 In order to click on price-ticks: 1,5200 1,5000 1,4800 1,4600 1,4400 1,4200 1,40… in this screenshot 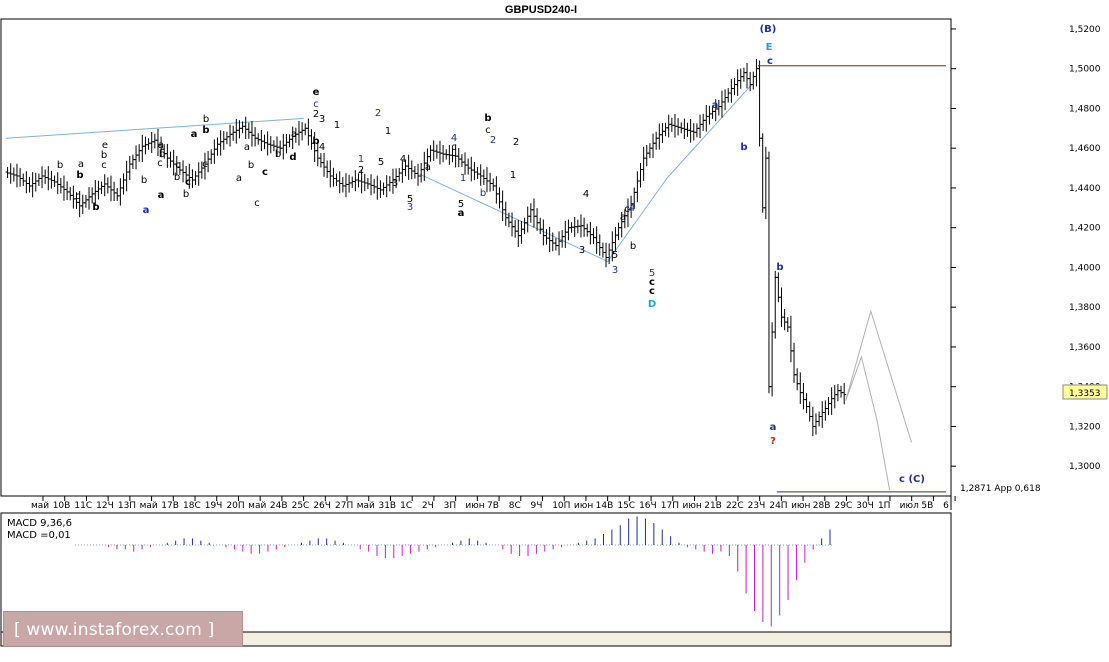, I will do `click(1026, 248)`.